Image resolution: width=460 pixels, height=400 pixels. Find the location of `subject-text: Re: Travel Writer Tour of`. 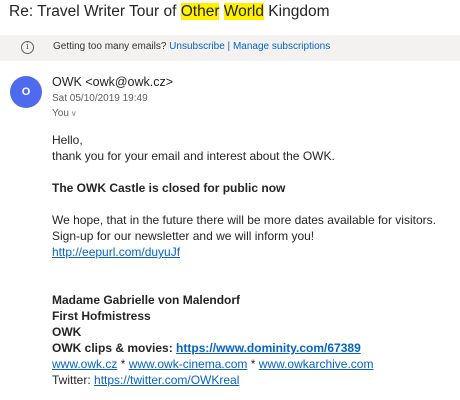

subject-text: Re: Travel Writer Tour of is located at coordinates (95, 11).